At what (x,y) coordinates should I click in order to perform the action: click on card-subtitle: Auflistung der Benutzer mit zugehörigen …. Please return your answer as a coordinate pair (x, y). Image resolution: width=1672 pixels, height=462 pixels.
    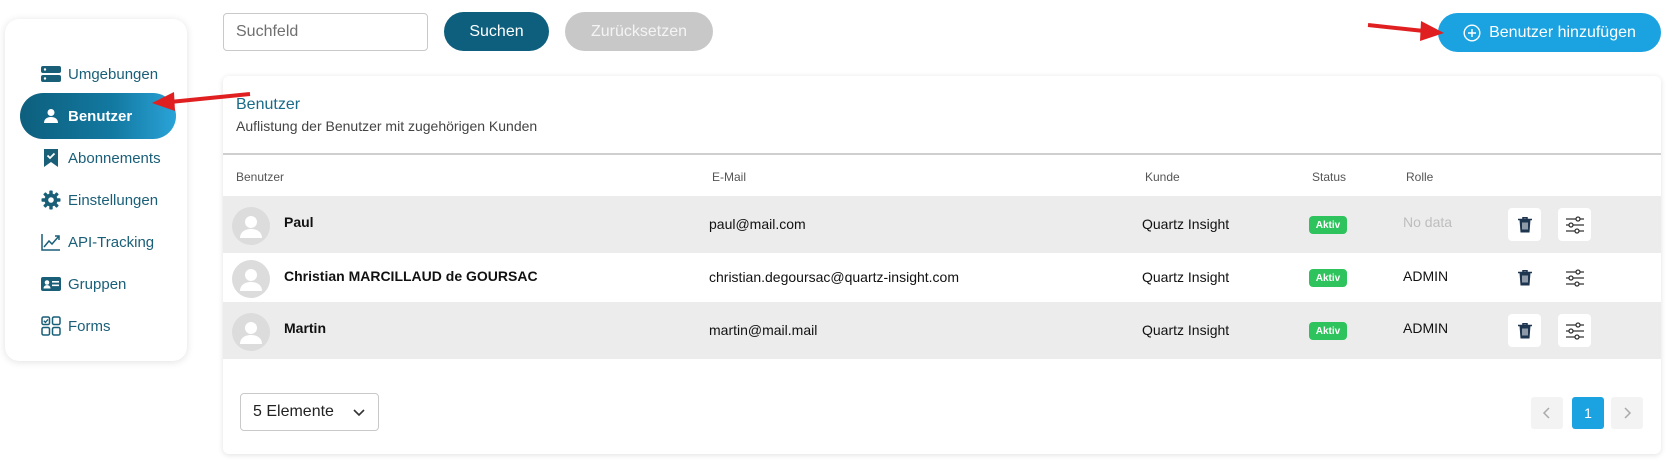
    Looking at the image, I should click on (387, 126).